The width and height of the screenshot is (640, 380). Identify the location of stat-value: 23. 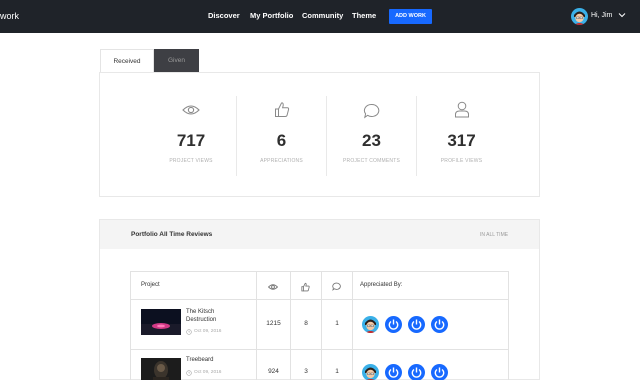
(371, 140).